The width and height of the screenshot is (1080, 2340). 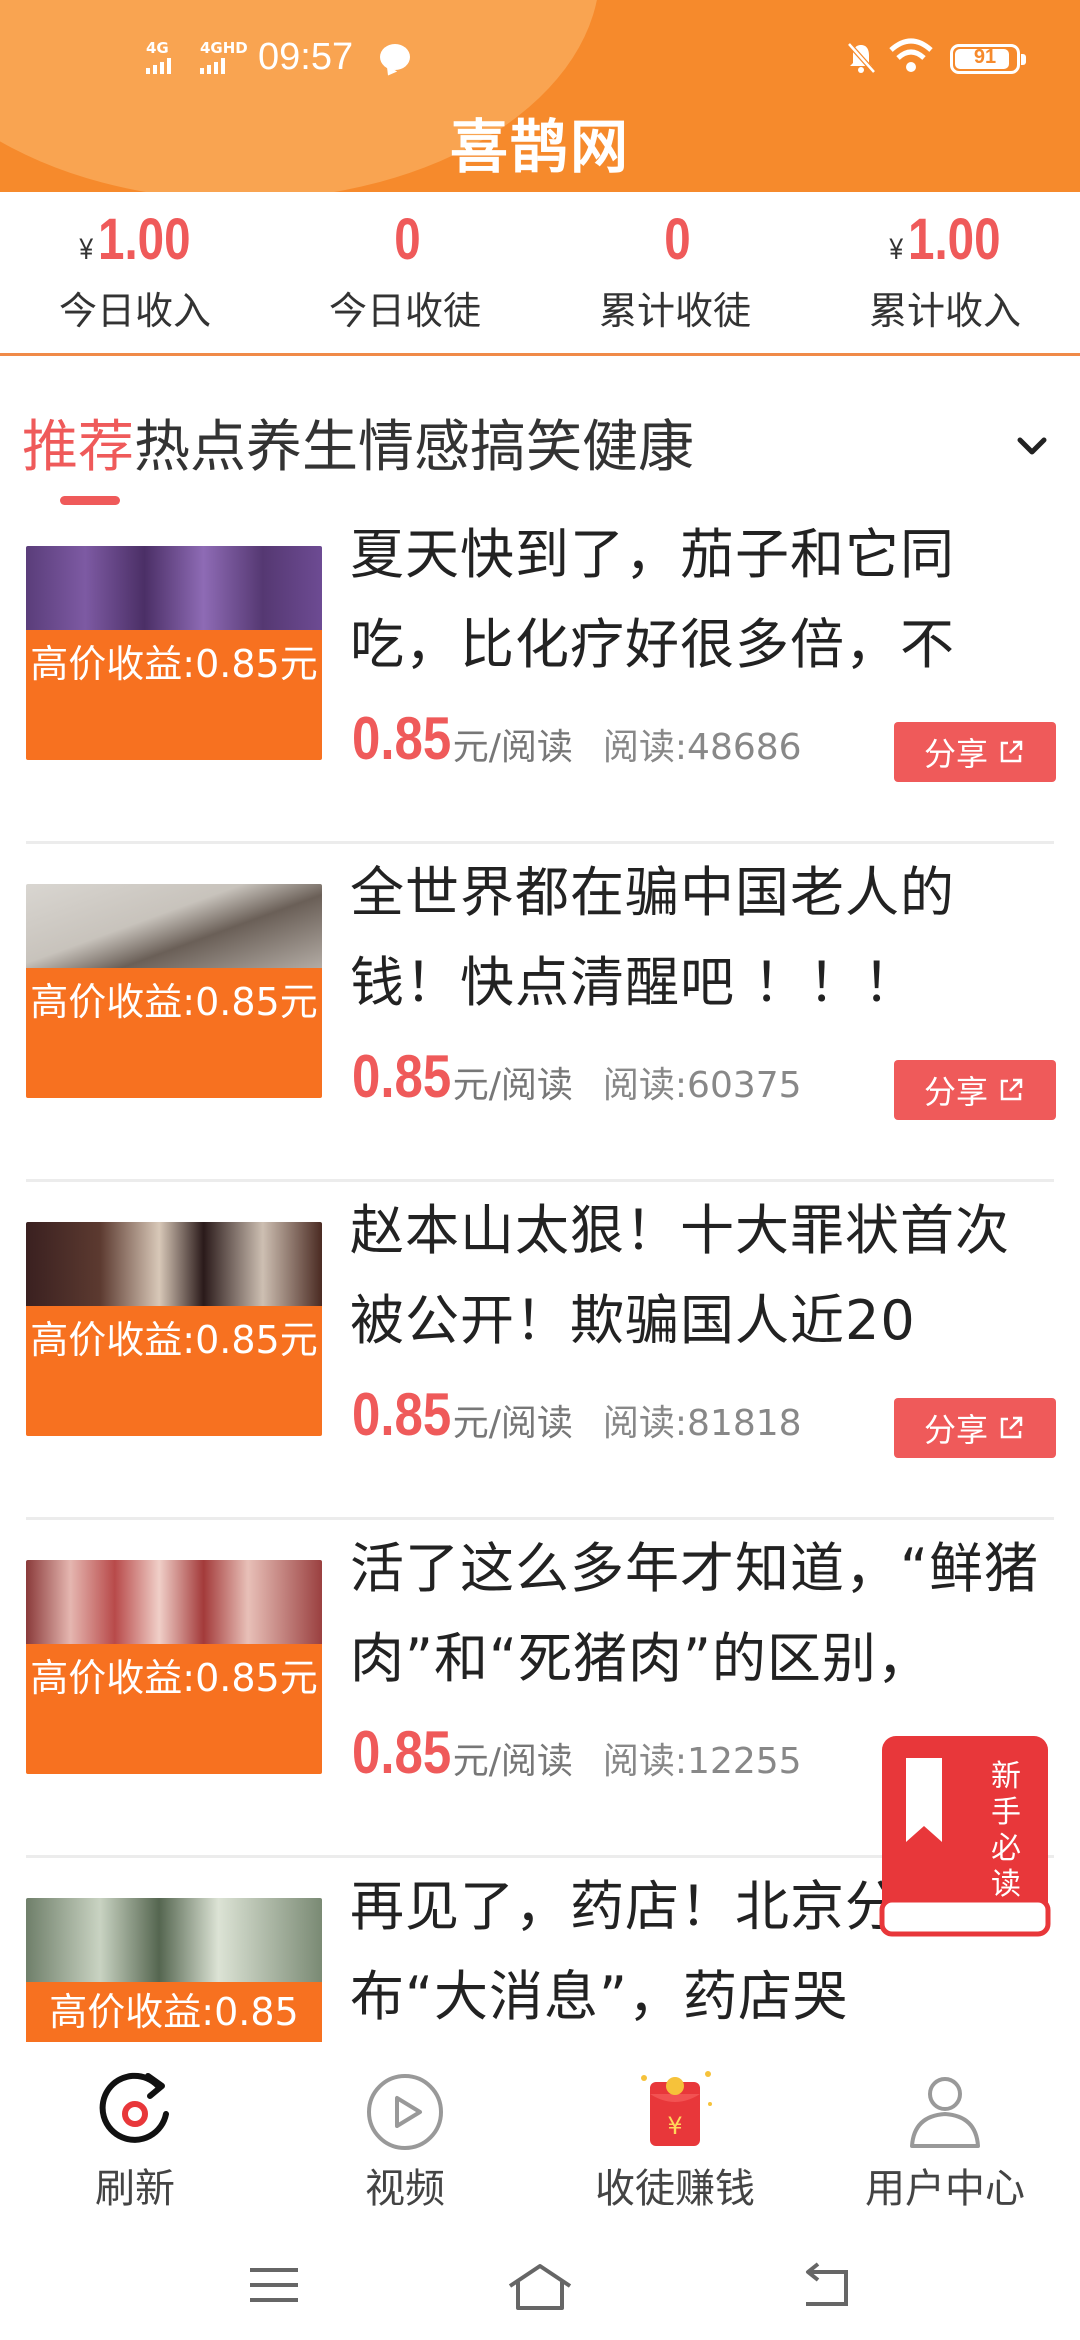 What do you see at coordinates (306, 57) in the screenshot?
I see `clock: 09:57` at bounding box center [306, 57].